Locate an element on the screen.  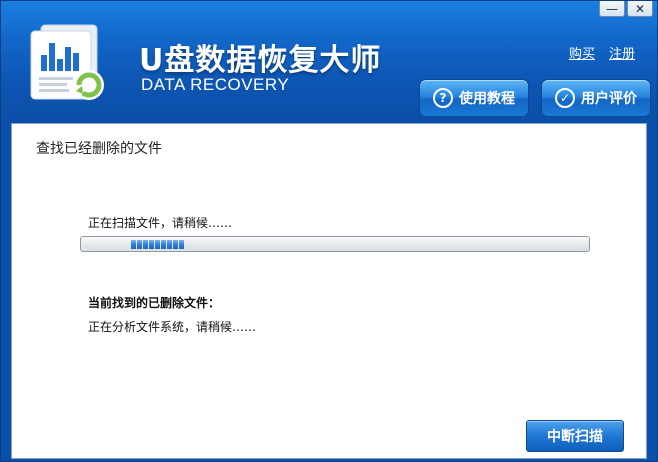
scan-progress-bar is located at coordinates (335, 244).